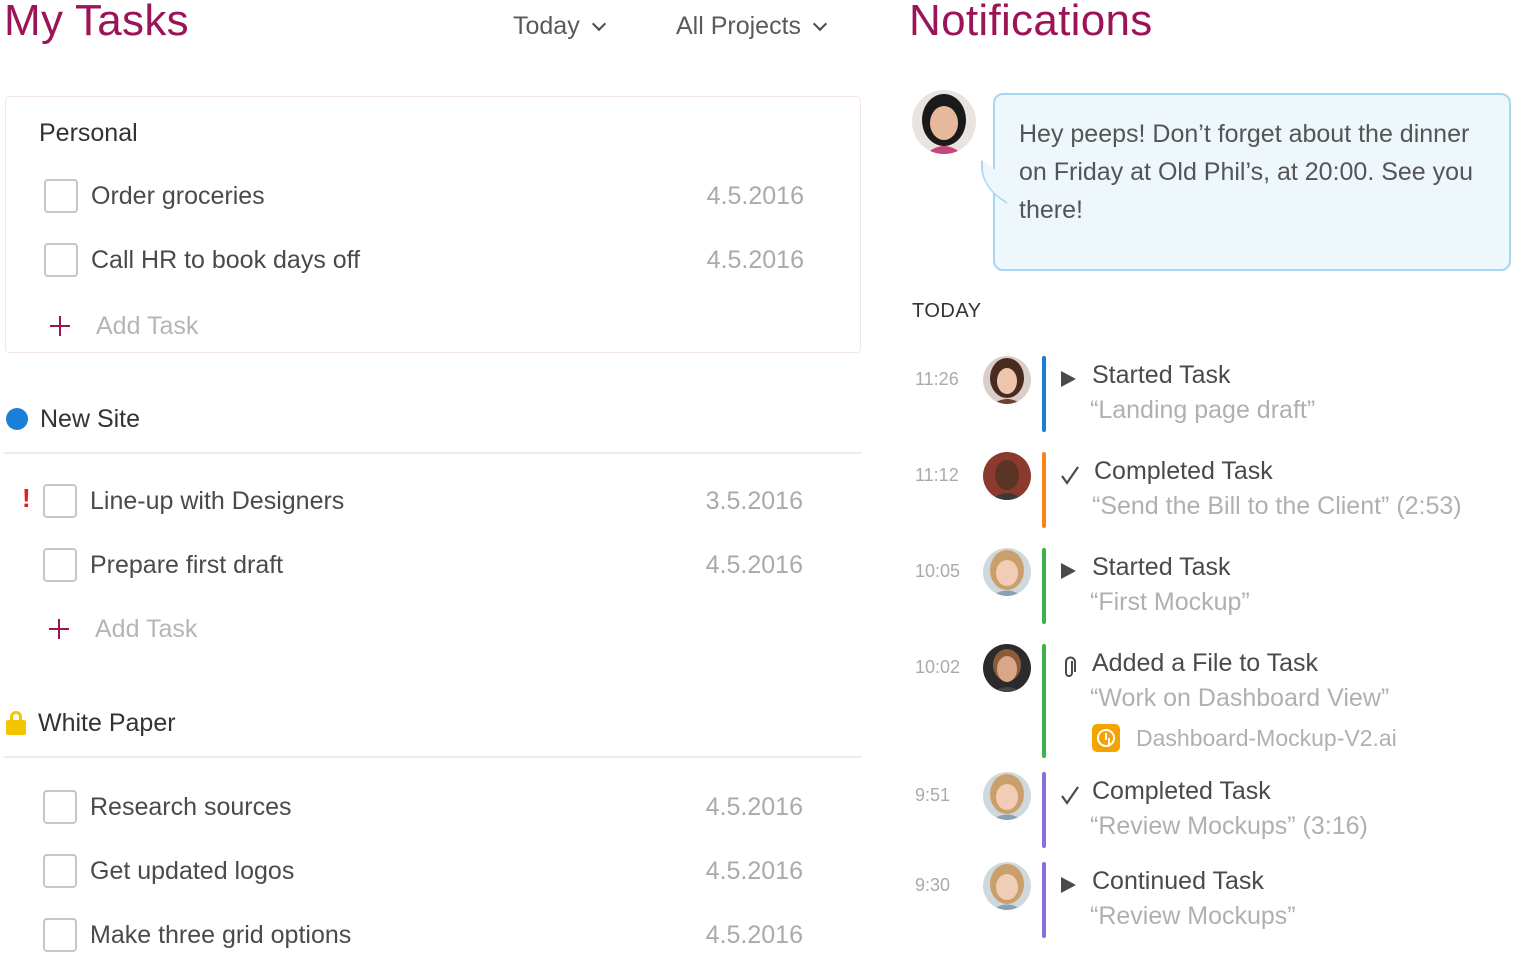 The height and width of the screenshot is (980, 1520). What do you see at coordinates (398, 871) in the screenshot?
I see `task-label: Get updated logos` at bounding box center [398, 871].